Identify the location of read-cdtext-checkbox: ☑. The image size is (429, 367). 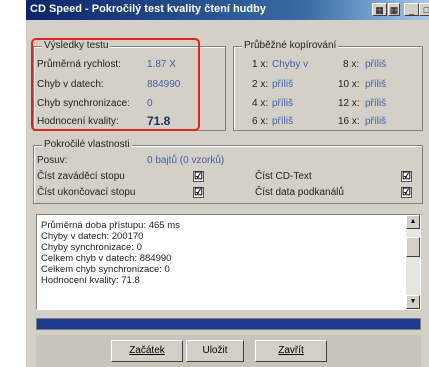
(406, 176).